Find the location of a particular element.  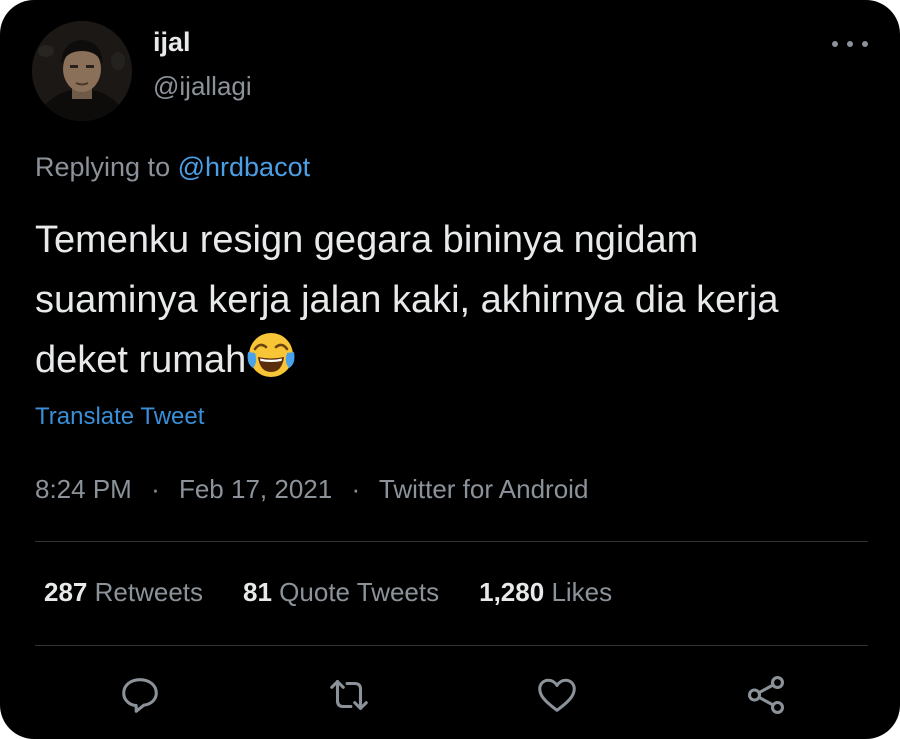

face-with-tears-of-joy-icon is located at coordinates (271, 355).